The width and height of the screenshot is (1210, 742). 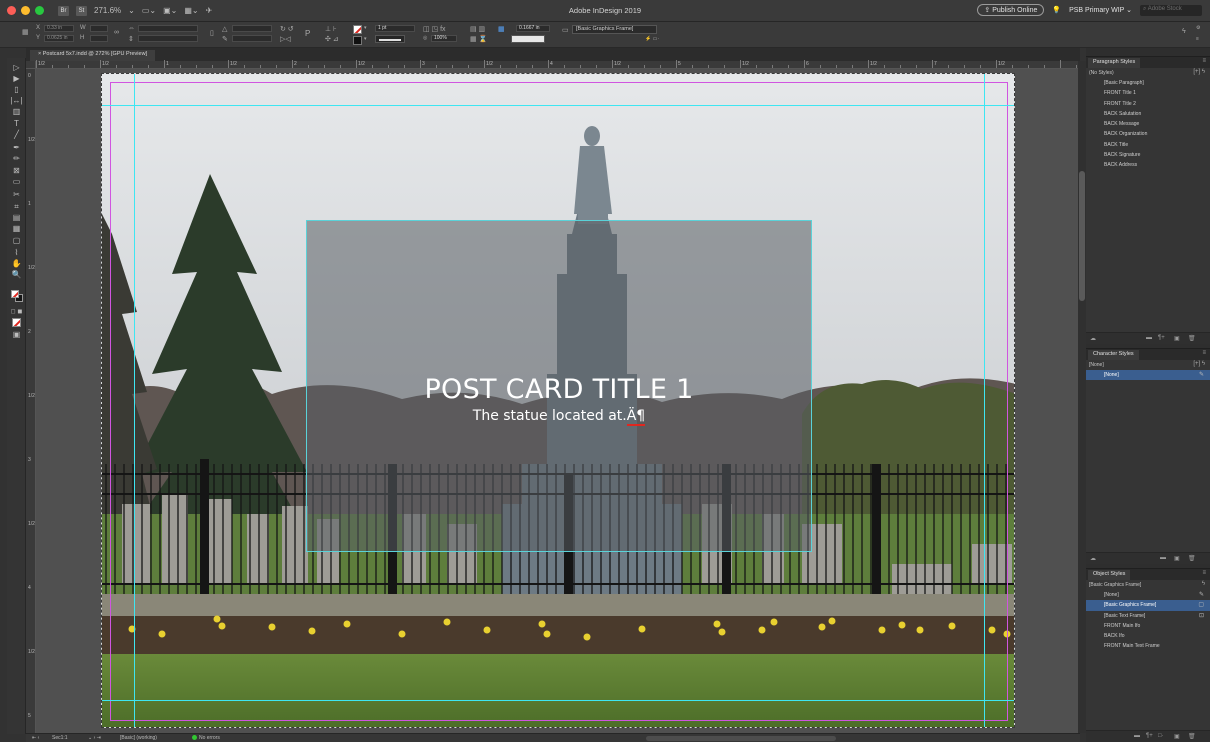 What do you see at coordinates (16, 311) in the screenshot?
I see `apply-color-icon: ◻ ◼` at bounding box center [16, 311].